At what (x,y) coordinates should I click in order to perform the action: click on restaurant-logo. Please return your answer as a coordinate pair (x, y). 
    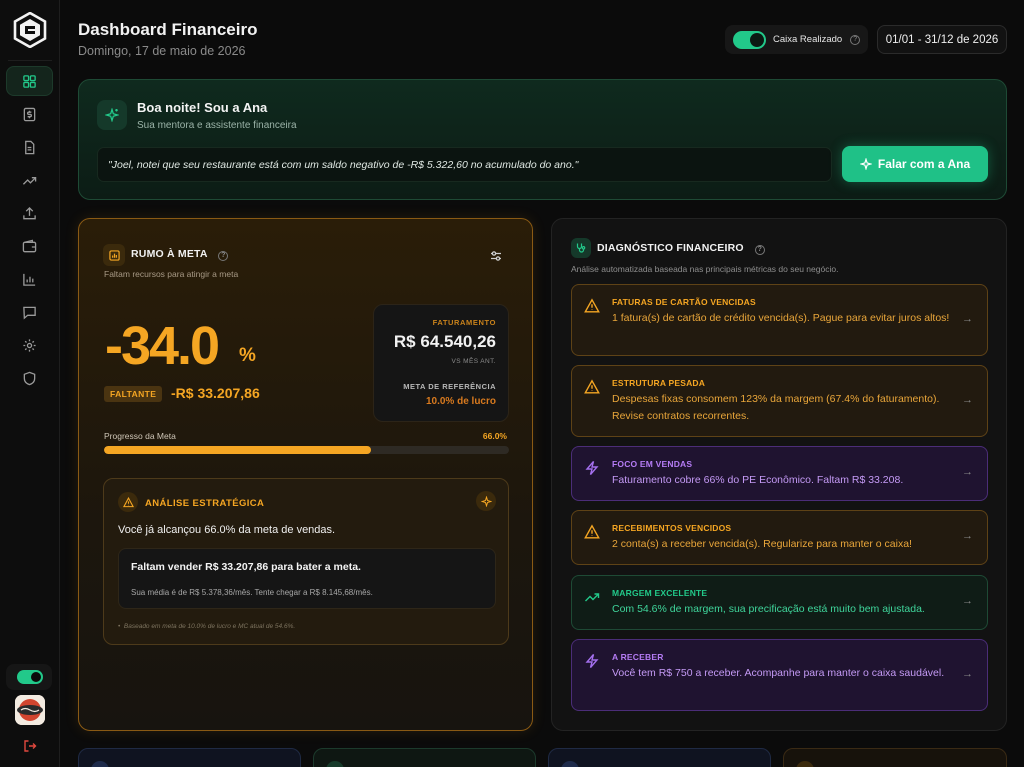
    Looking at the image, I should click on (30, 710).